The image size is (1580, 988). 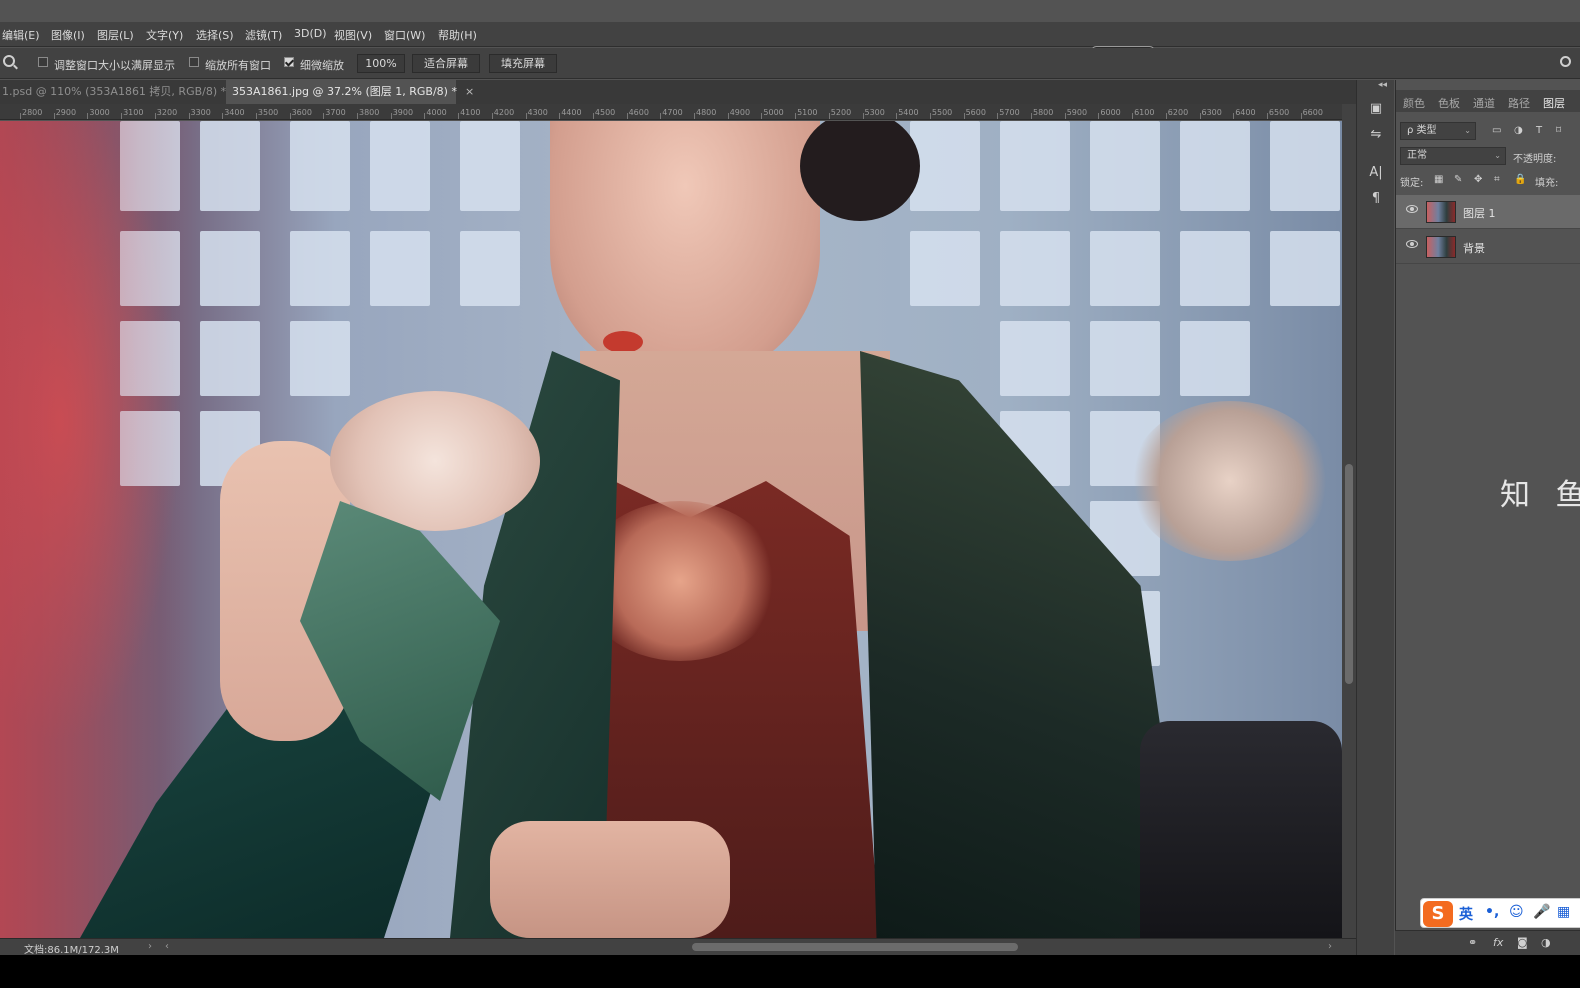 I want to click on menu-type: 文字(Y), so click(x=164, y=35).